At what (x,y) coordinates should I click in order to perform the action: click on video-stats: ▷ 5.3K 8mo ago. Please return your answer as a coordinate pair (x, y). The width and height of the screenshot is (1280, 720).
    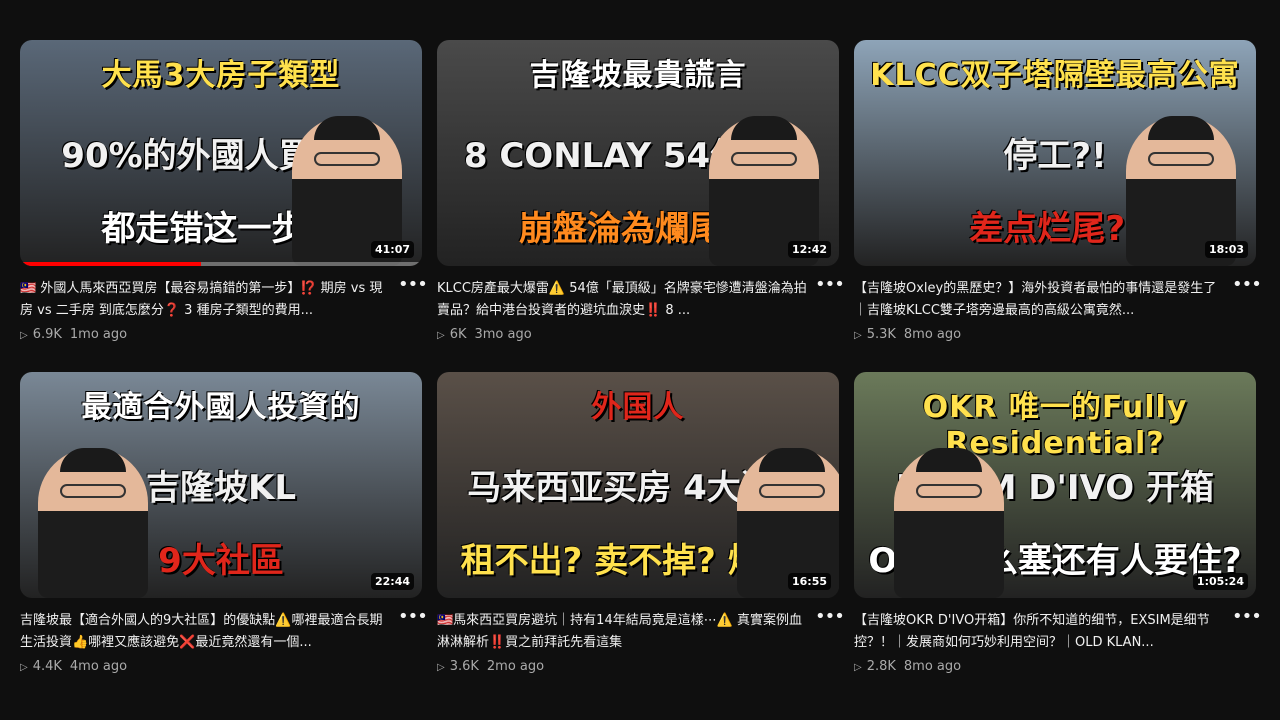
    Looking at the image, I should click on (1040, 335).